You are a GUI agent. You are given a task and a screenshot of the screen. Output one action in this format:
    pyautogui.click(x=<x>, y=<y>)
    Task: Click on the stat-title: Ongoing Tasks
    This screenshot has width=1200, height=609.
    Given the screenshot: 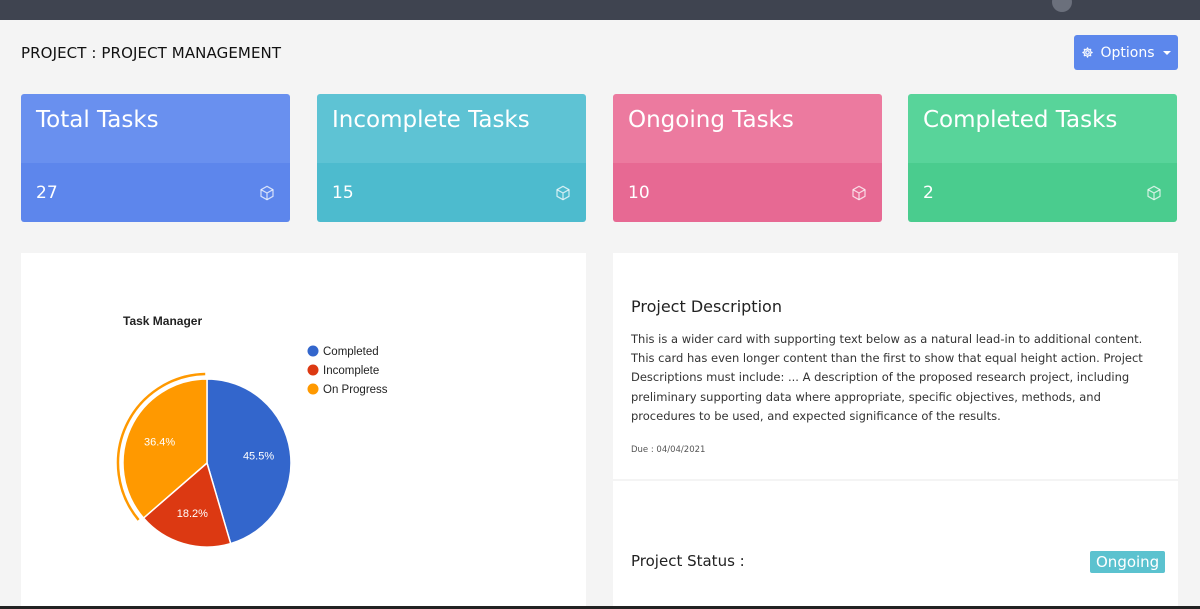 What is the action you would take?
    pyautogui.click(x=747, y=128)
    